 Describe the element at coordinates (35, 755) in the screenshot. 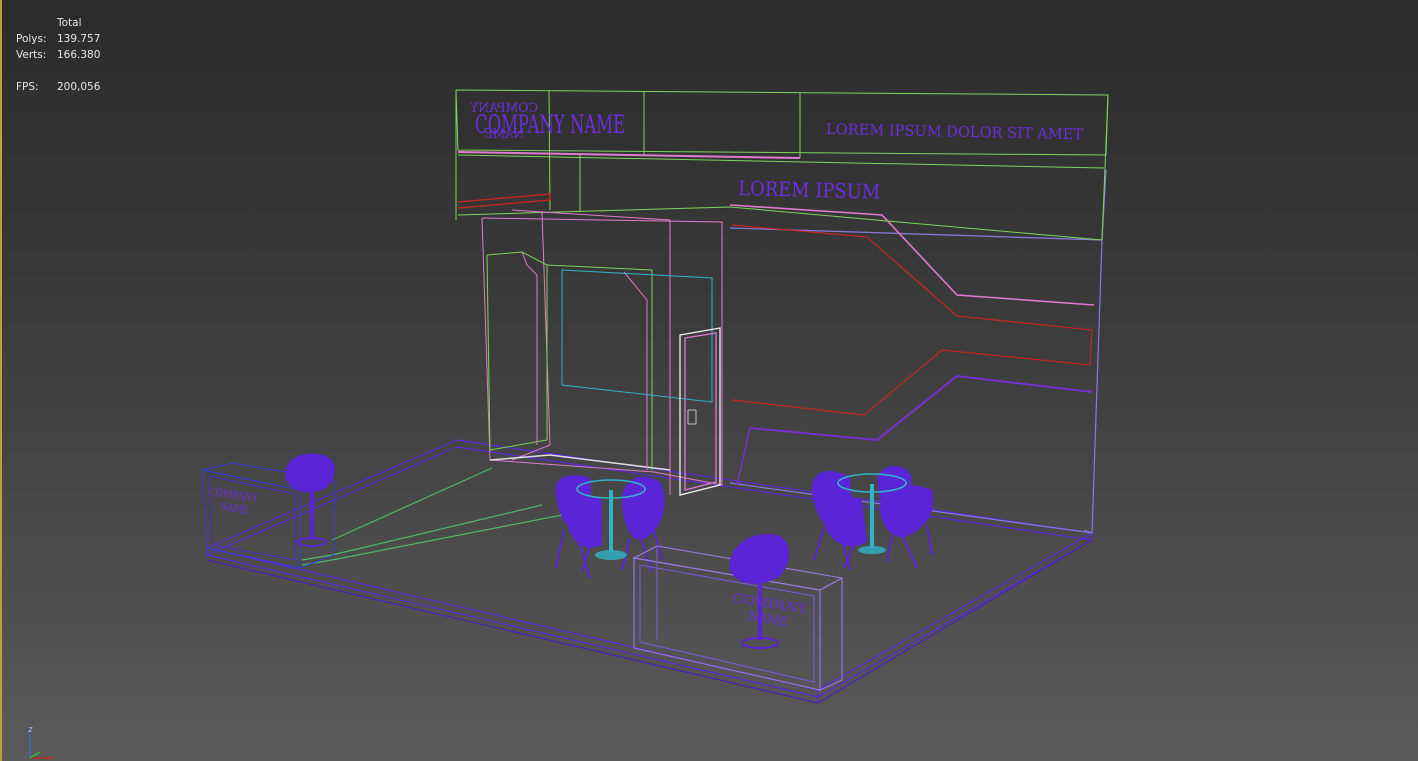

I see `y-axis-line` at that location.